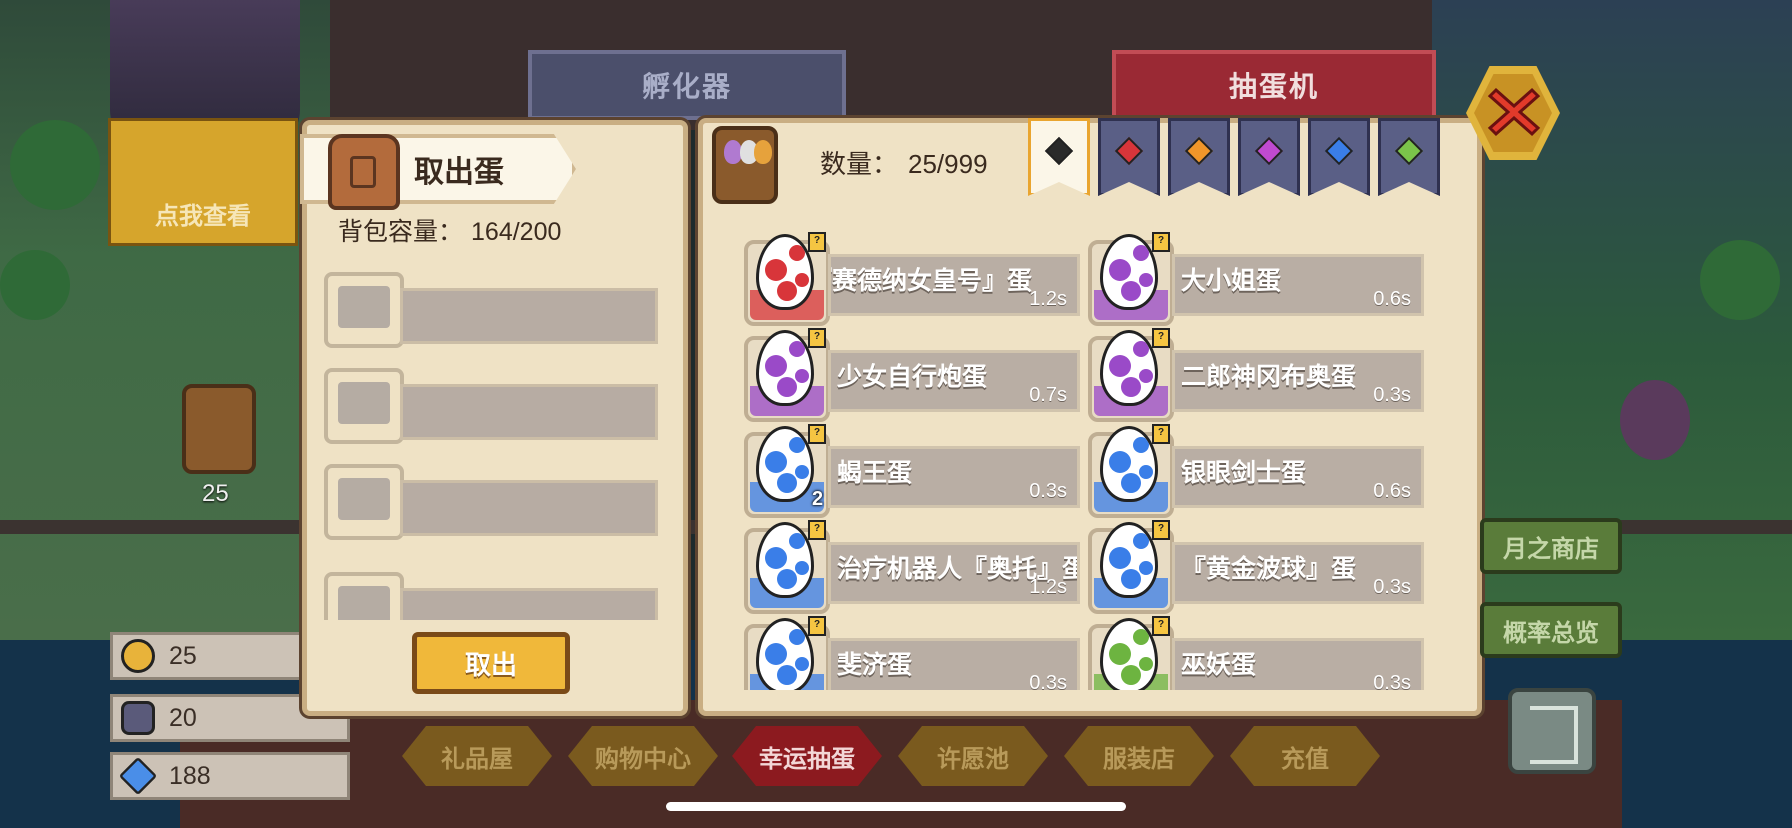 The height and width of the screenshot is (828, 1792). Describe the element at coordinates (859, 164) in the screenshot. I see `quantity-label: 数量：` at that location.